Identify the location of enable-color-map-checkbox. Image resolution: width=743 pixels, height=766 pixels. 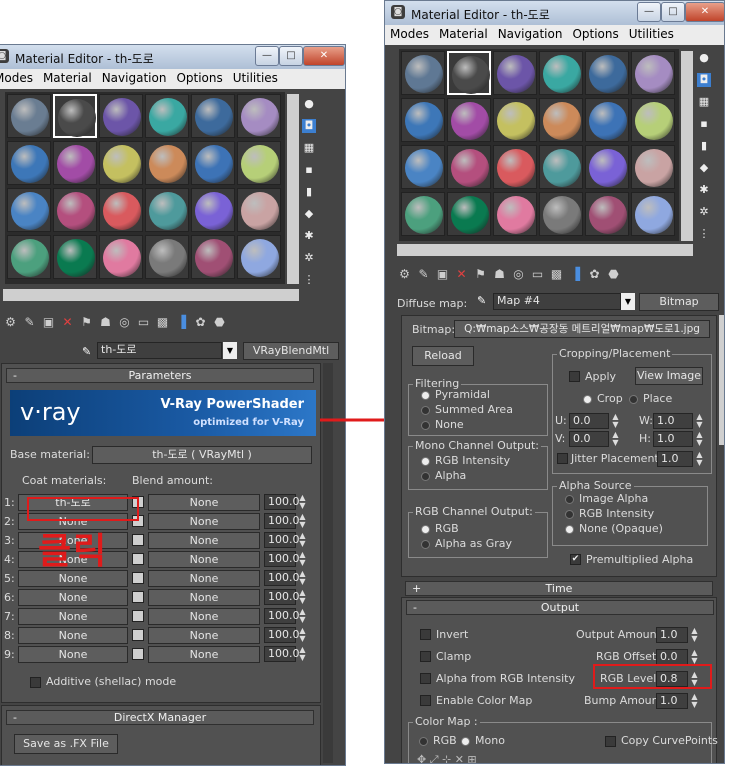
(425, 700).